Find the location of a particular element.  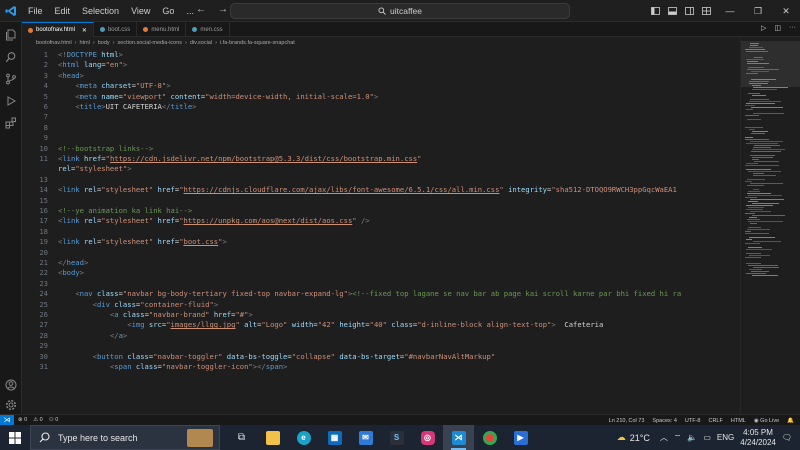

battery-icon: ▭ is located at coordinates (707, 437).